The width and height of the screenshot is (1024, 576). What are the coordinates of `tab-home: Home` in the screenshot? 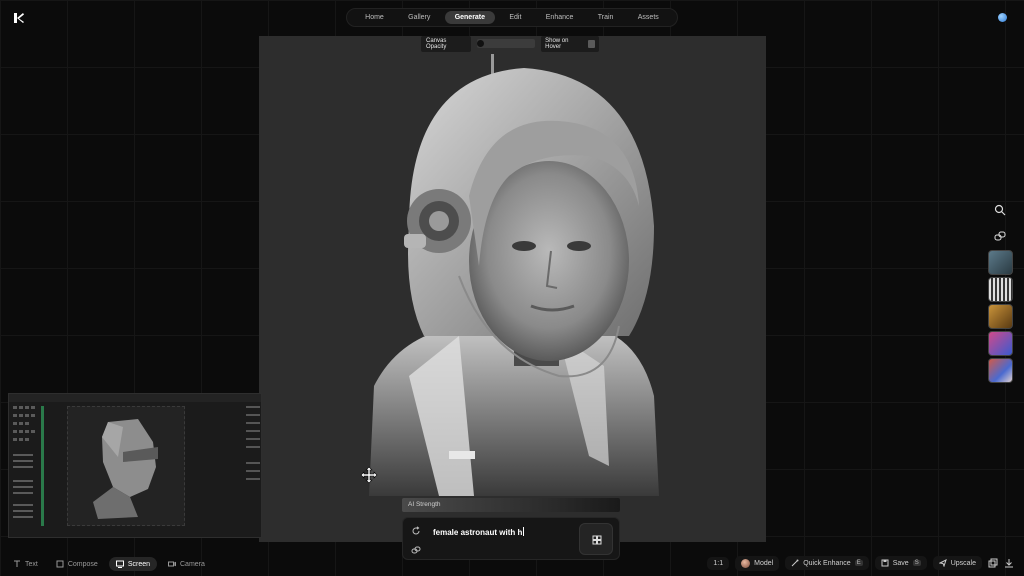 It's located at (374, 17).